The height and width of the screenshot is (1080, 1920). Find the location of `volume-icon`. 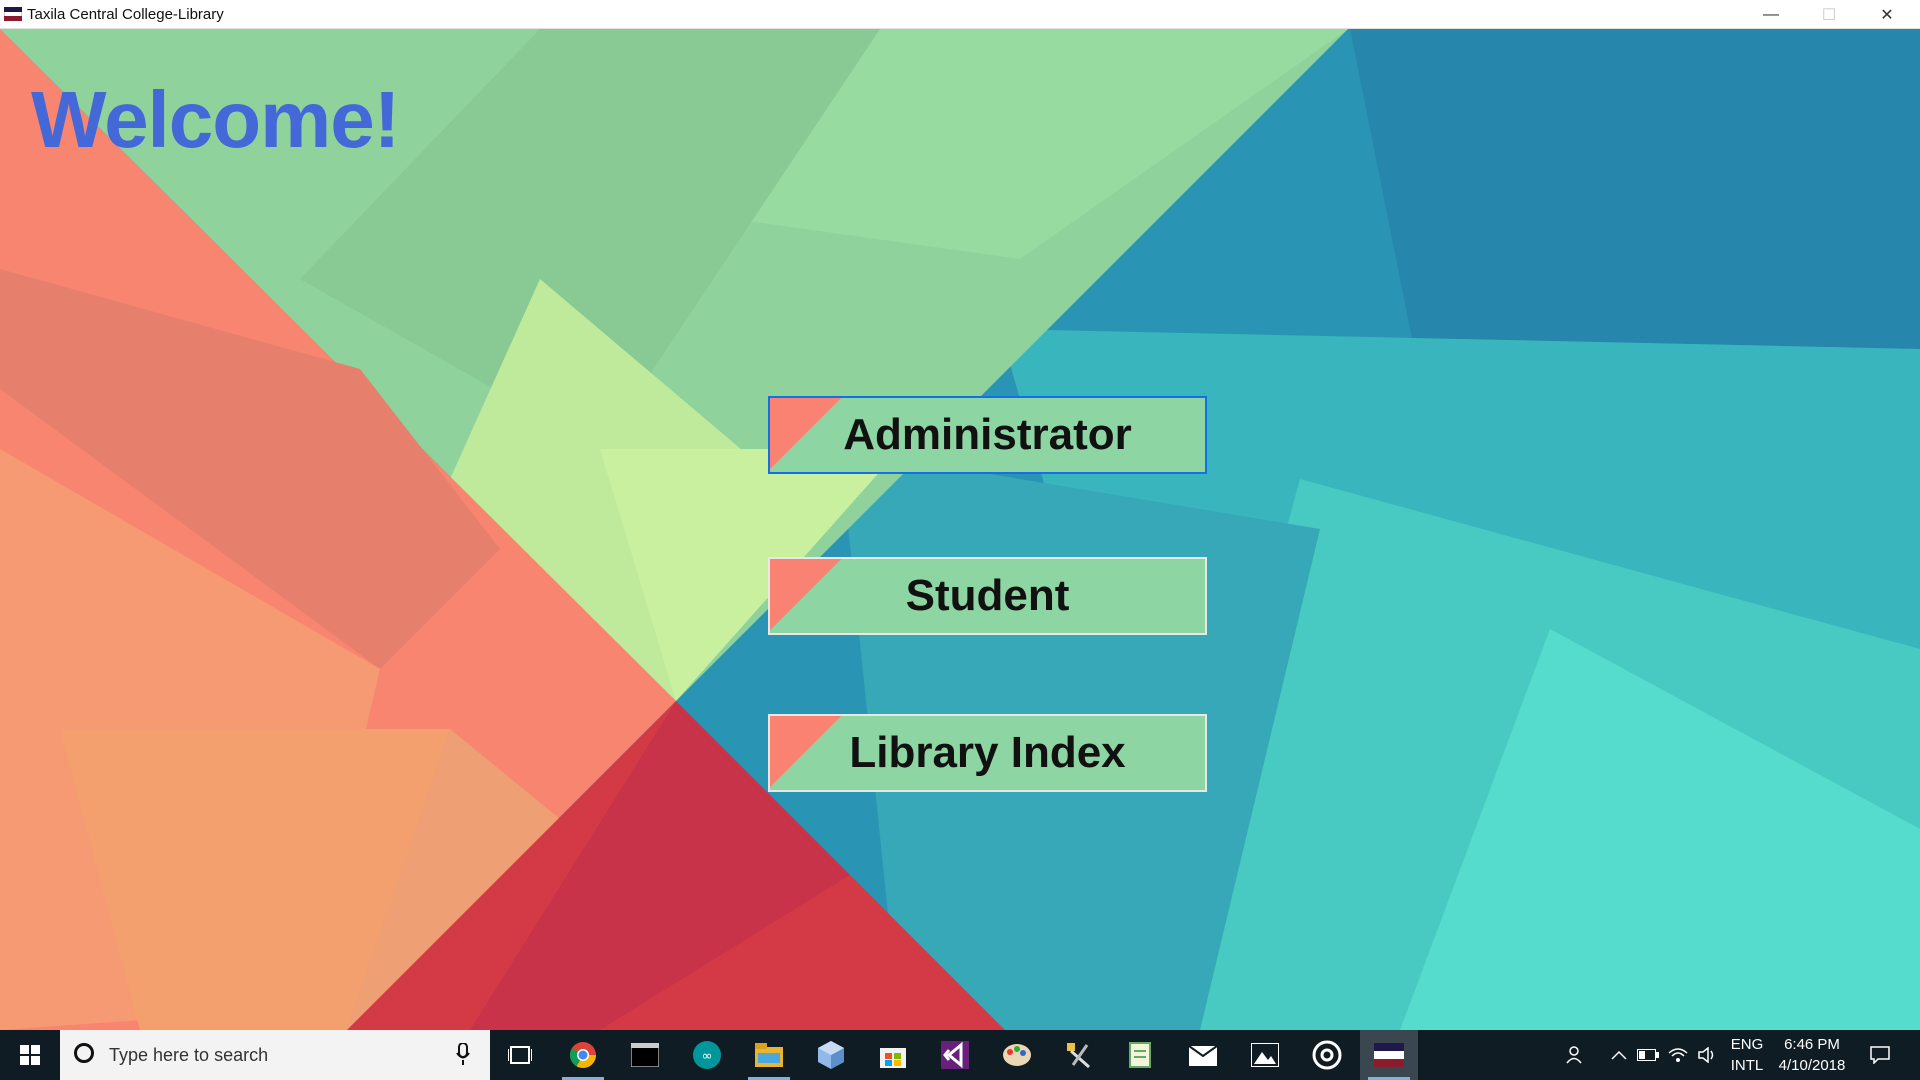

volume-icon is located at coordinates (1708, 1055).